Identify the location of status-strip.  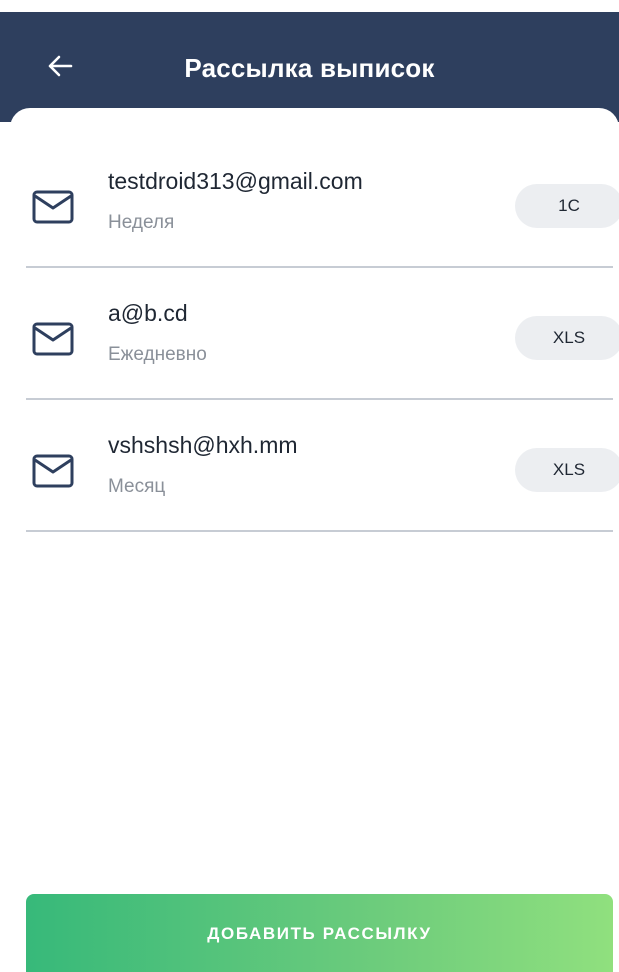
(309, 6).